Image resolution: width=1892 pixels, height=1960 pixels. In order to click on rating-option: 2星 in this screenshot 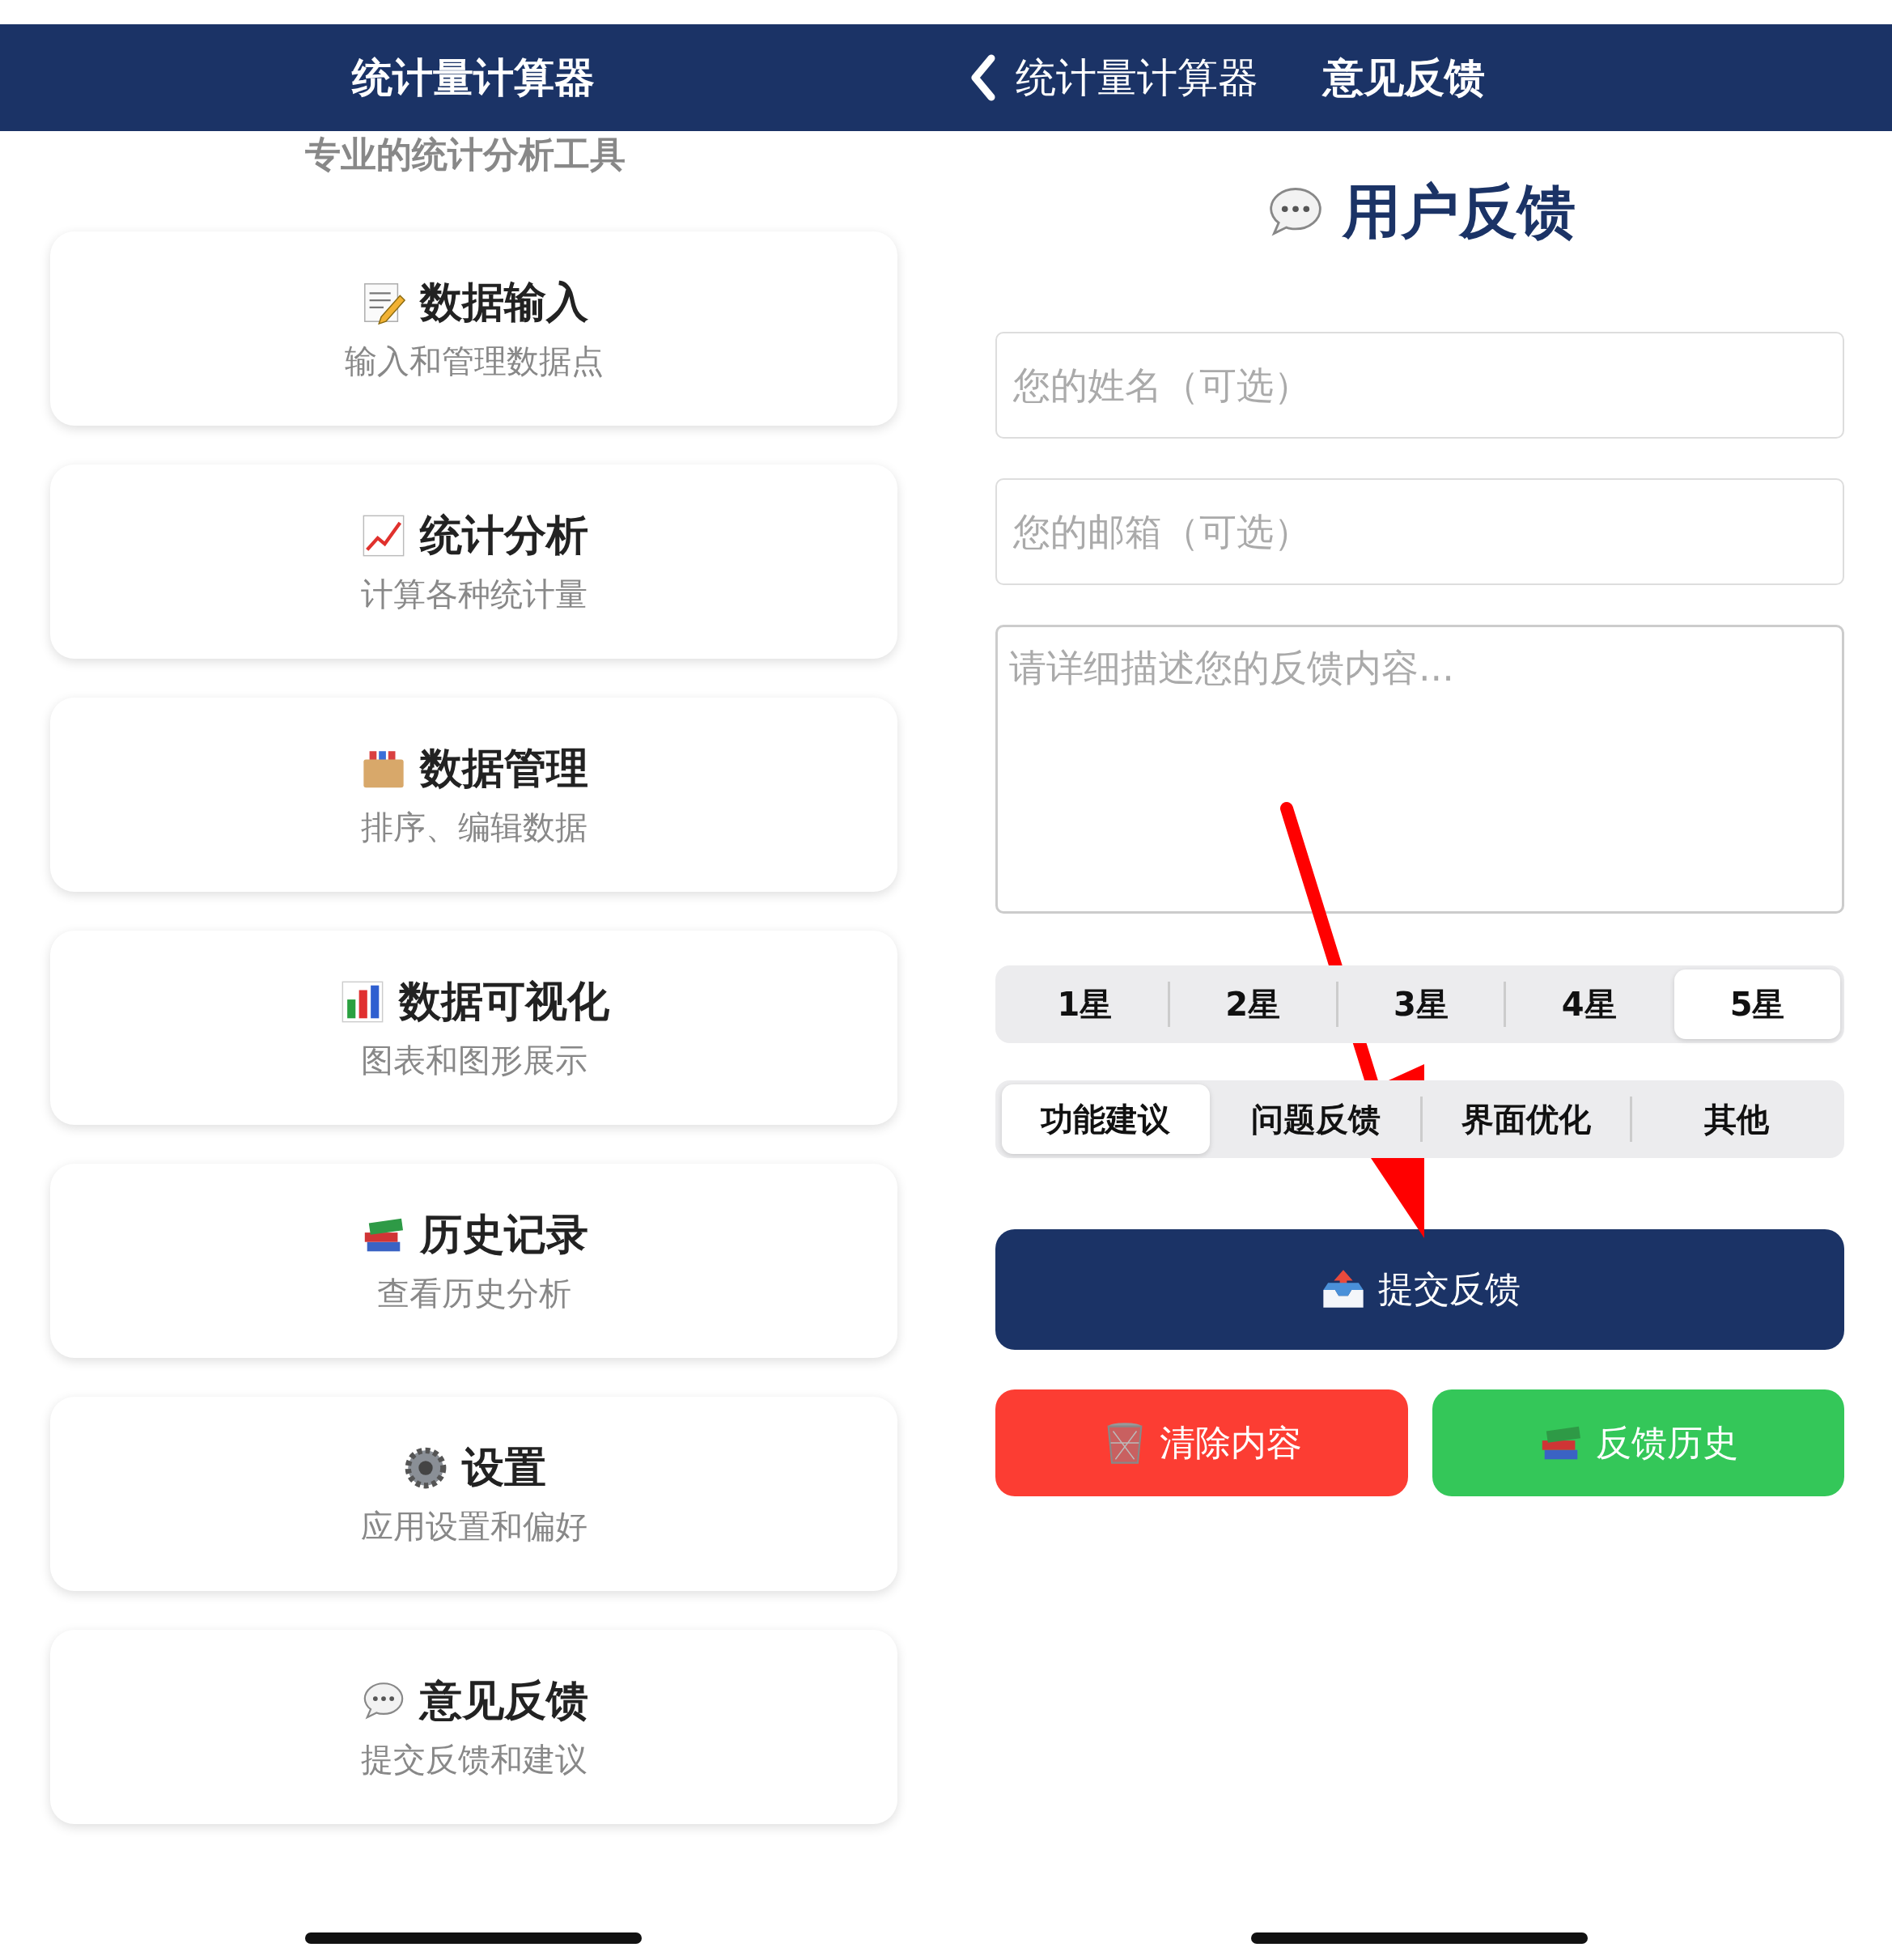, I will do `click(1252, 1004)`.